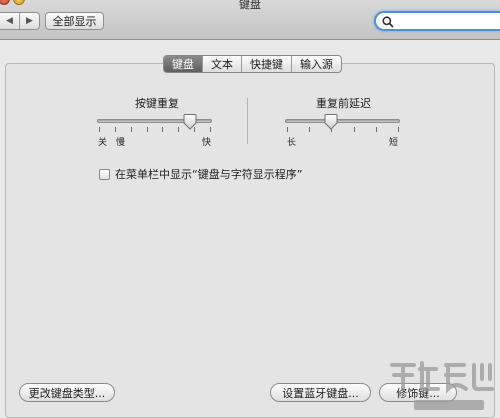  I want to click on menu-bar-option-row: 在菜单栏中显示“键盘与字符显示程序”, so click(200, 174).